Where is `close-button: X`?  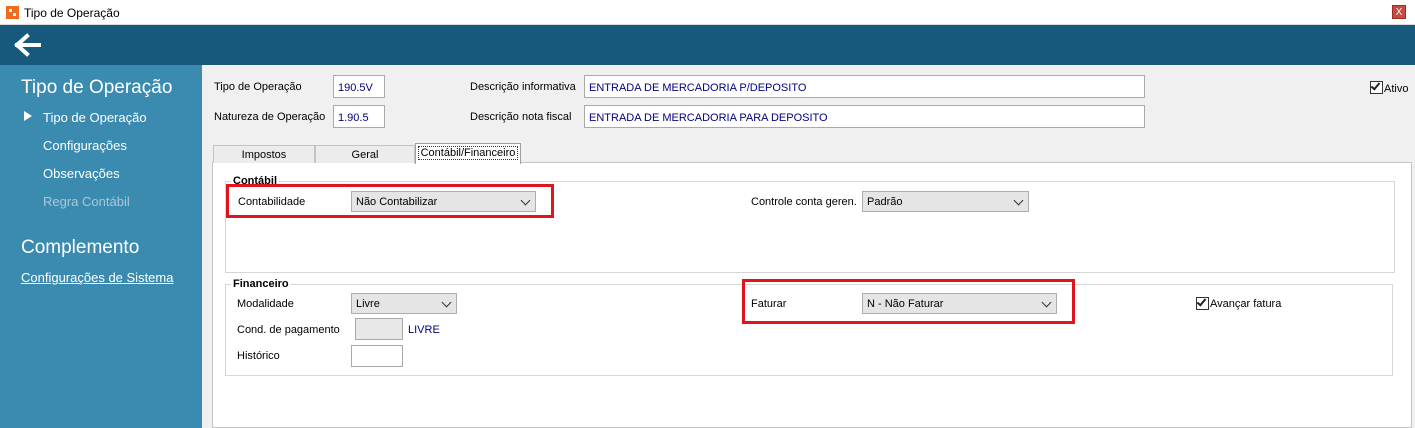 close-button: X is located at coordinates (1399, 12).